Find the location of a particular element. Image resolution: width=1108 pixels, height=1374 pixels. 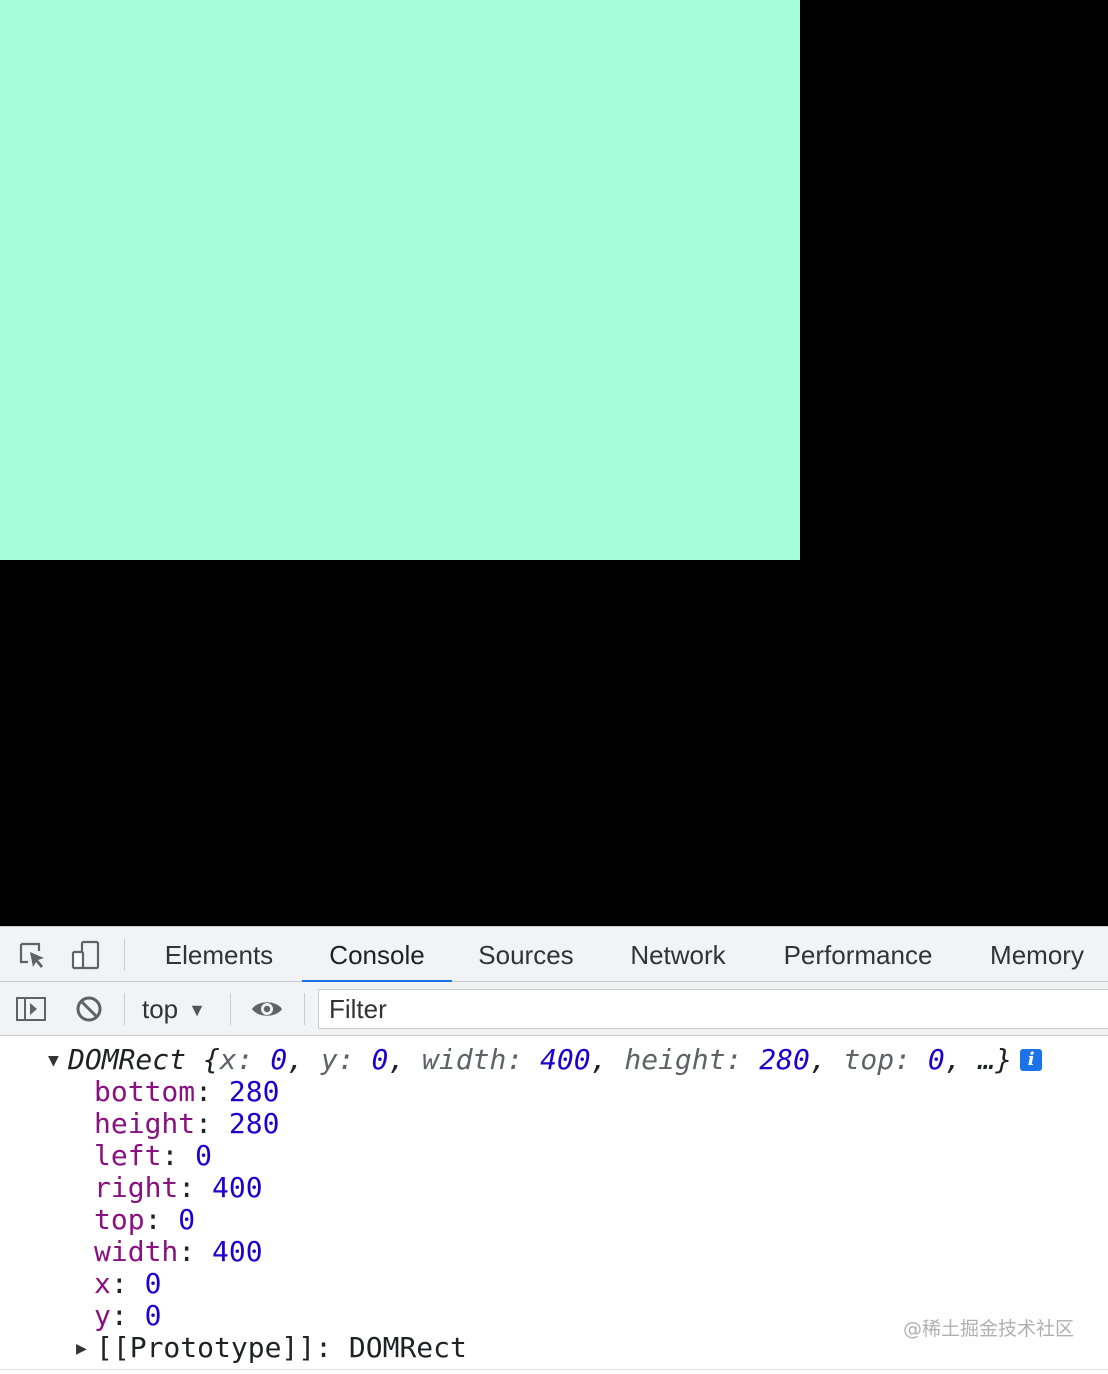

property-key: width is located at coordinates (136, 1251).